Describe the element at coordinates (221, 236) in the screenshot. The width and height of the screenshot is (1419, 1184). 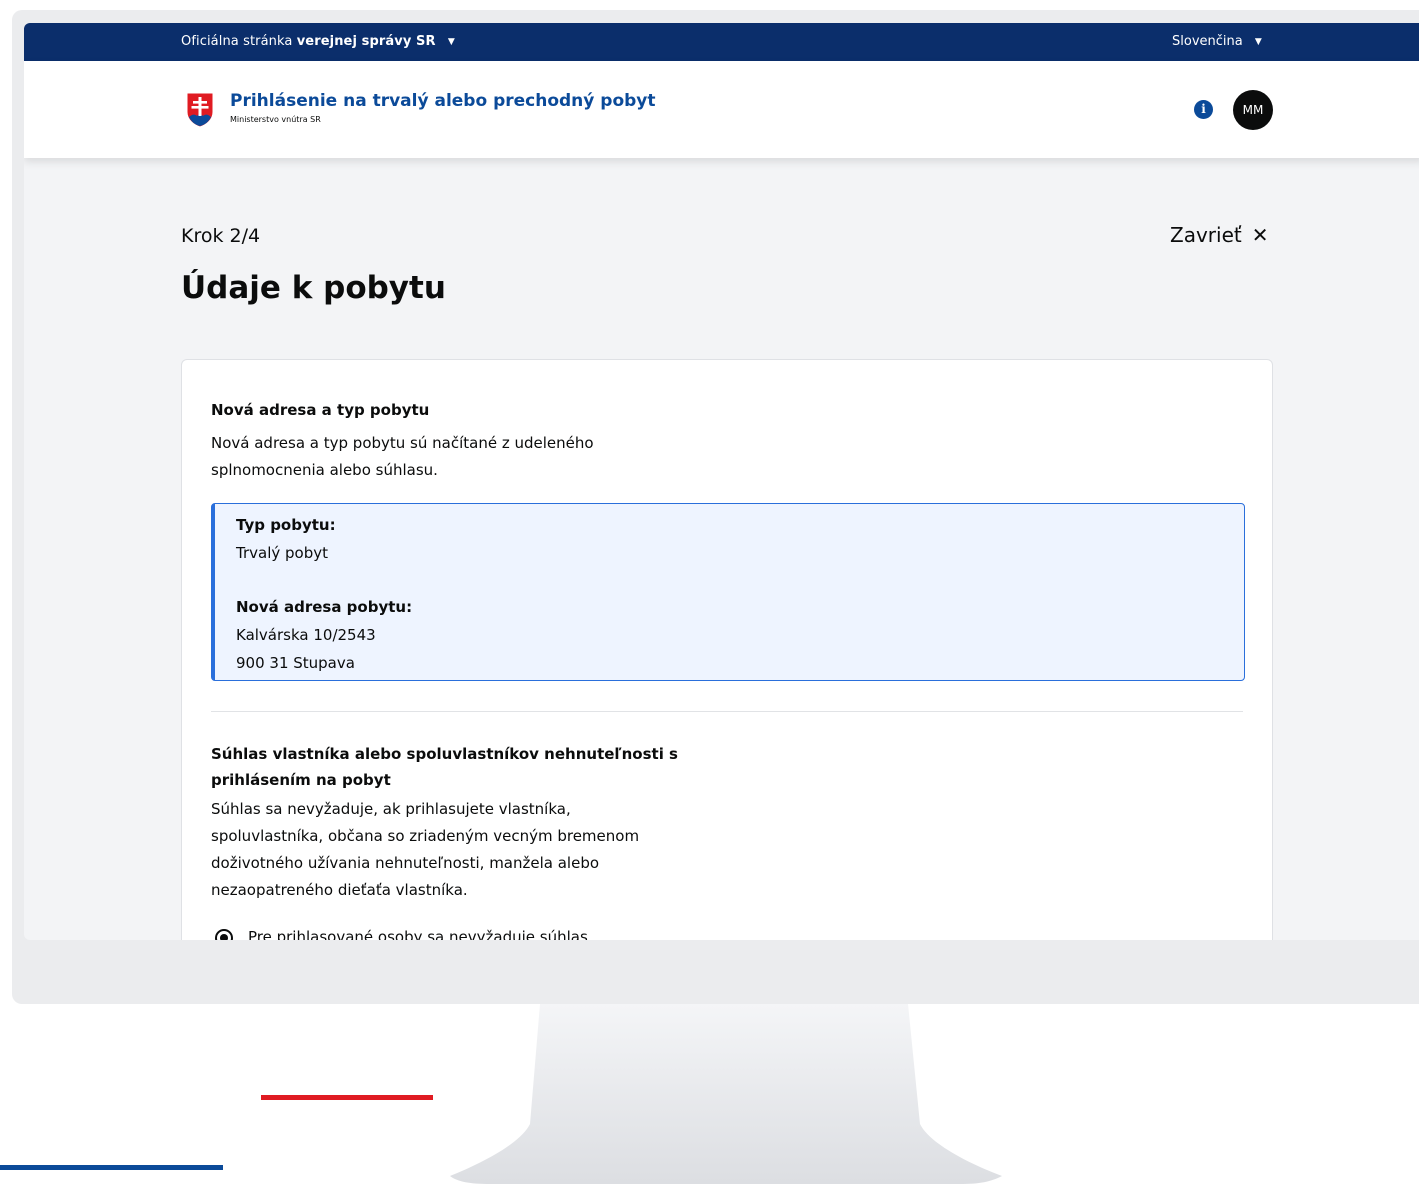
I see `step-indicator: Krok 2/4` at that location.